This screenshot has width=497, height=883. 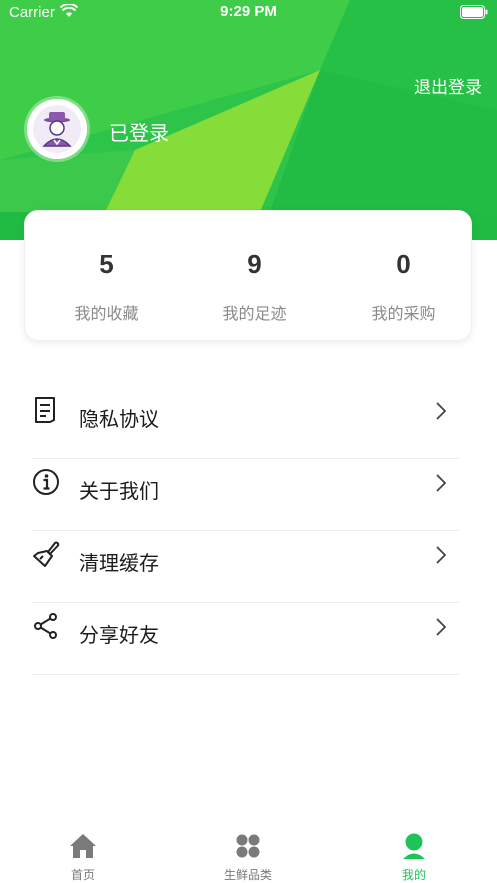 What do you see at coordinates (245, 423) in the screenshot?
I see `menu-item-privacy: 隐私协议` at bounding box center [245, 423].